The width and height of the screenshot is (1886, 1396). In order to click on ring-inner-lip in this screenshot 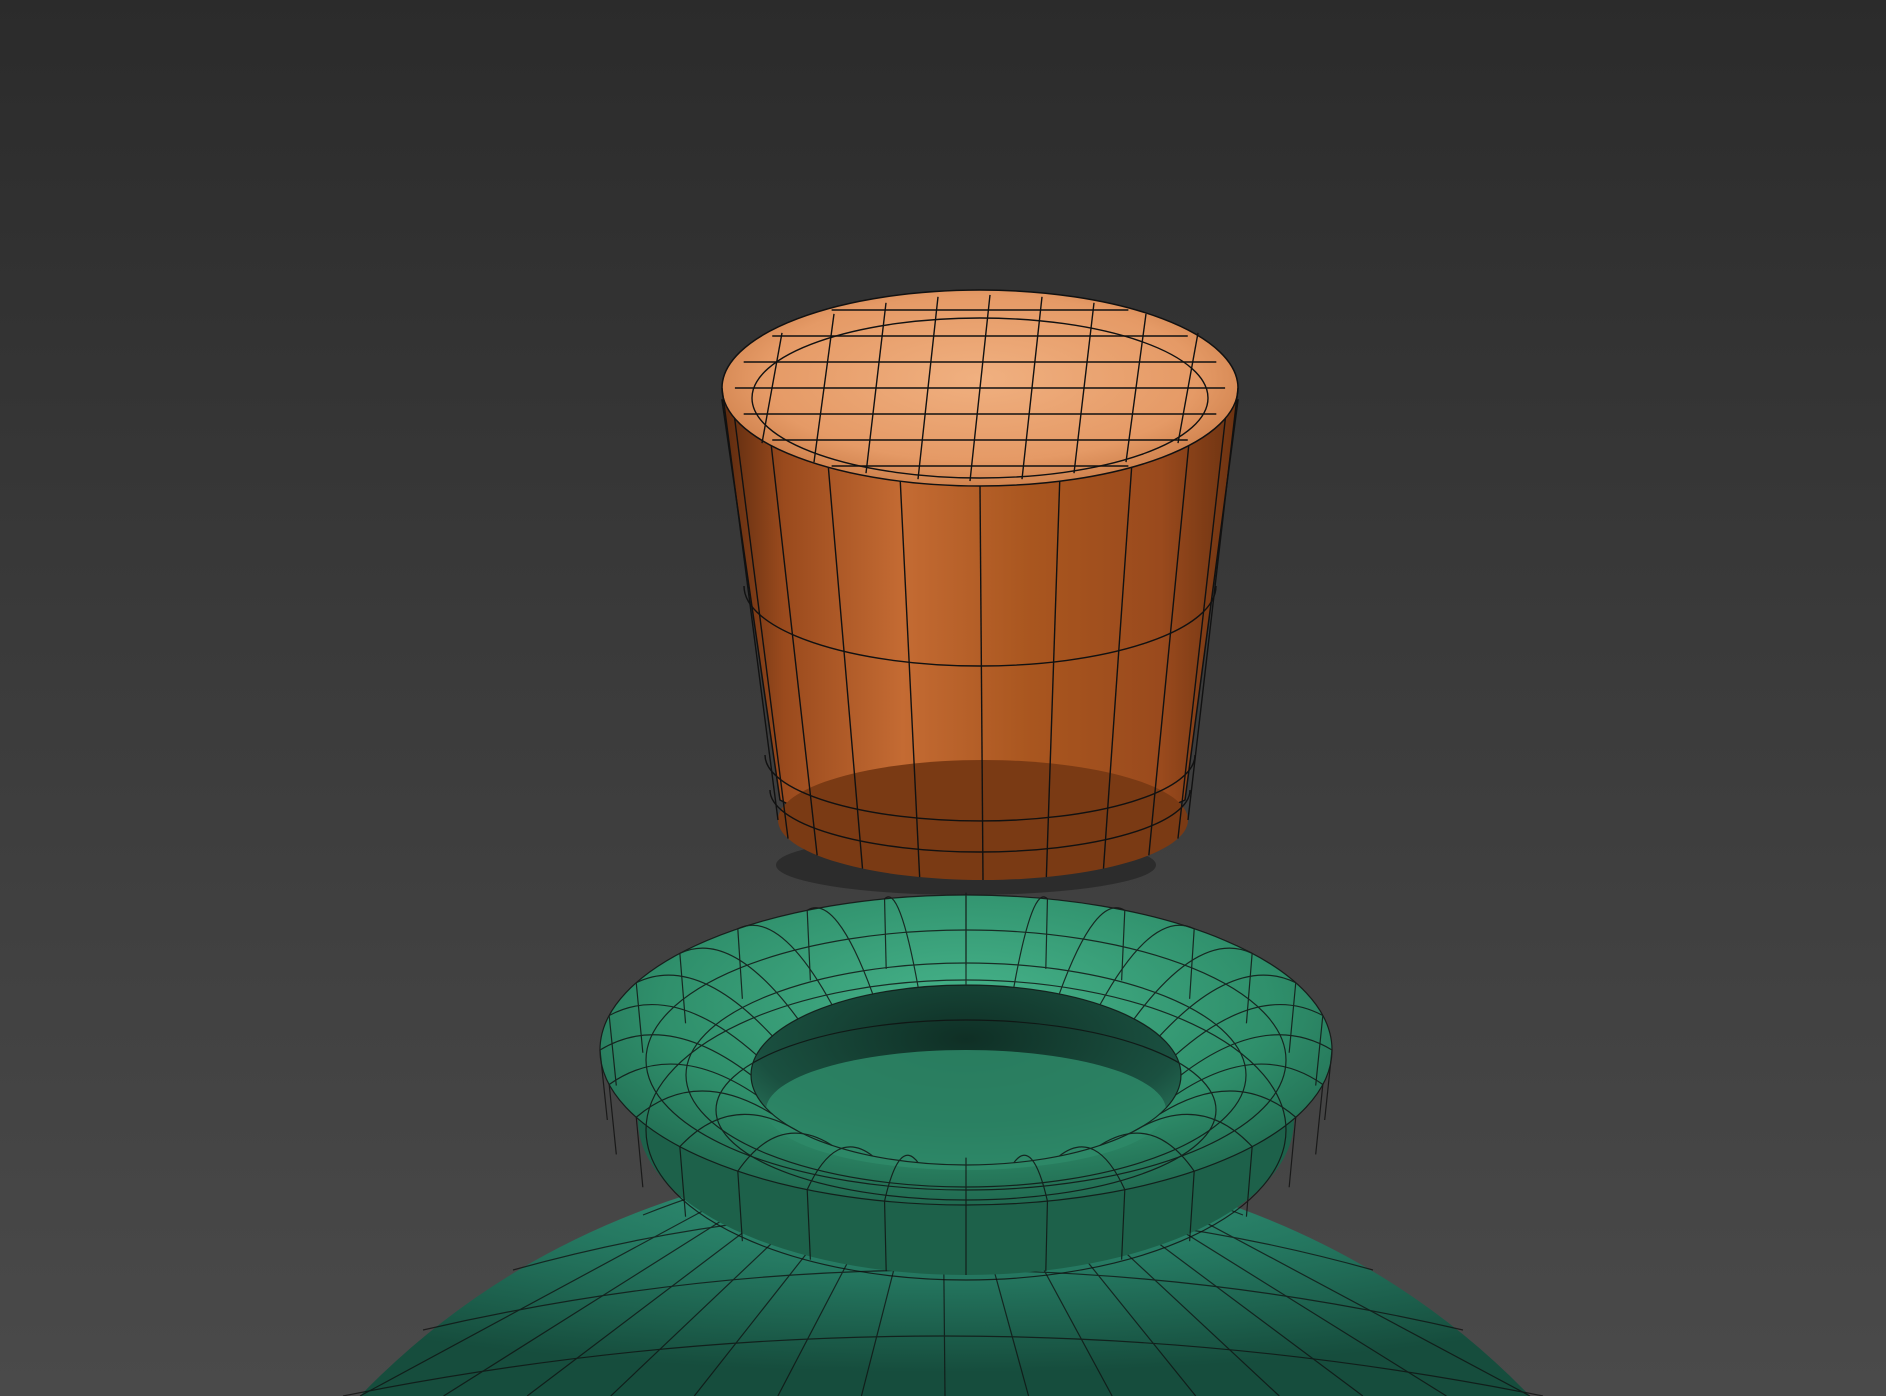, I will do `click(966, 1110)`.